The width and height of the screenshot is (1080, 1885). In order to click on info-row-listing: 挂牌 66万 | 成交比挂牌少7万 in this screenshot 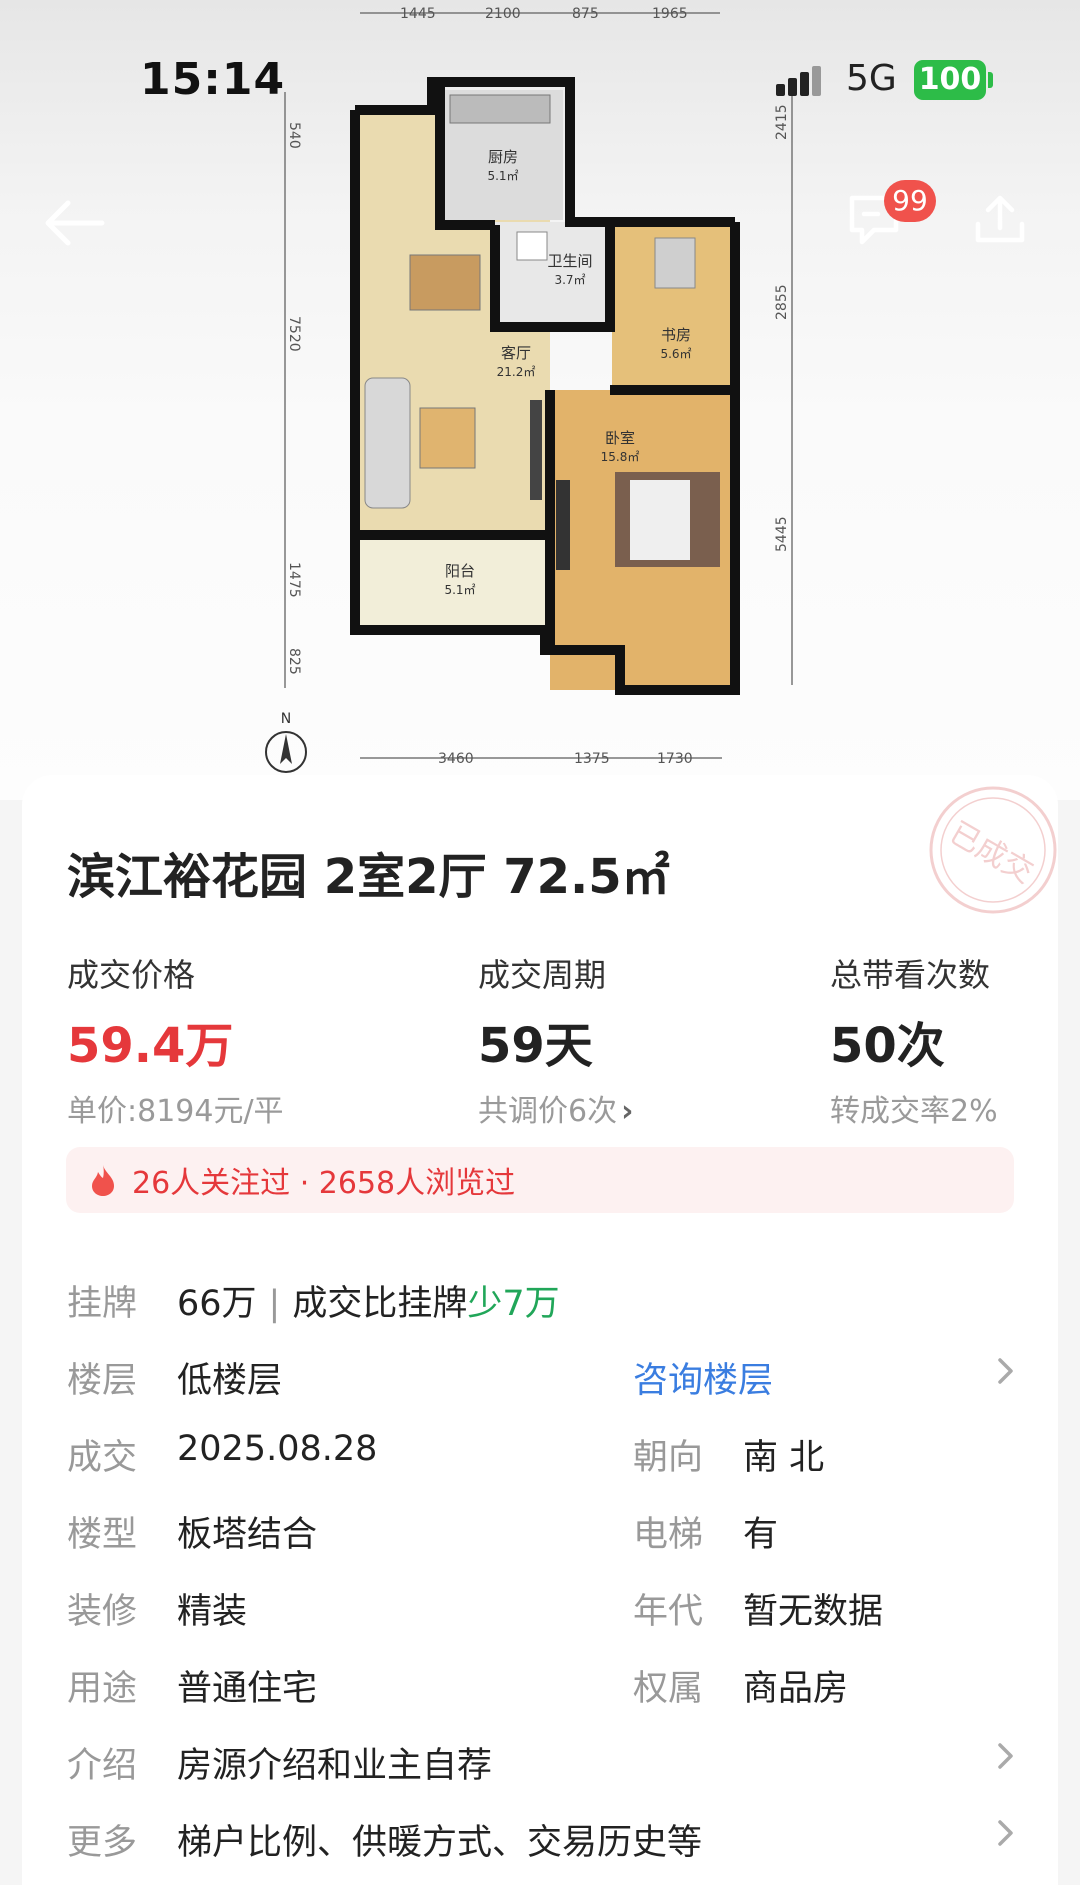, I will do `click(547, 1305)`.